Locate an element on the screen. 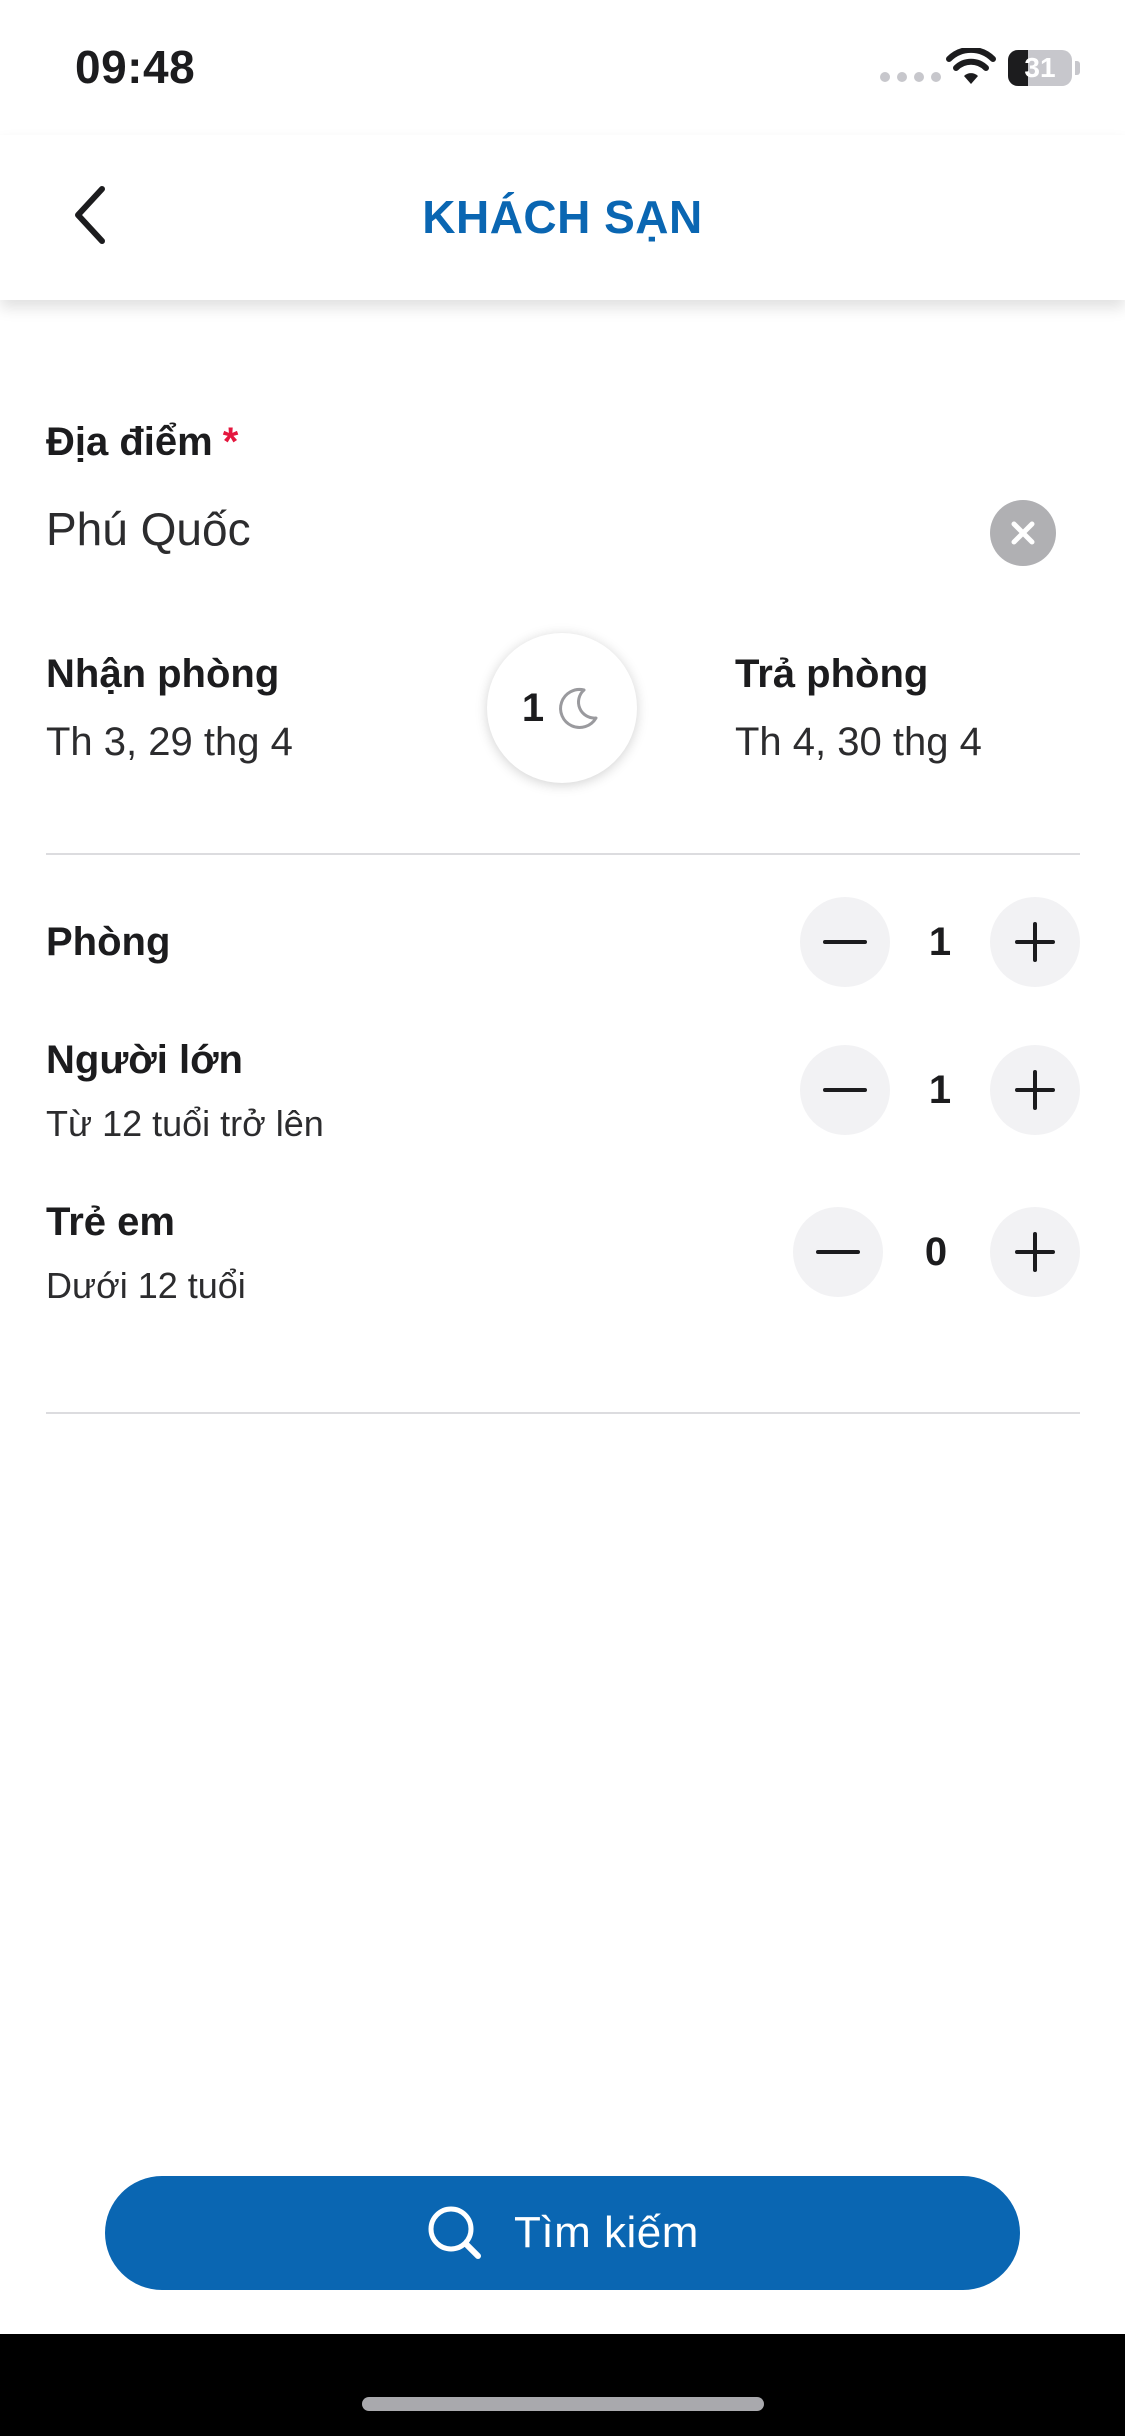  checkout-date: Th 4, 30 thg 4 is located at coordinates (858, 742).